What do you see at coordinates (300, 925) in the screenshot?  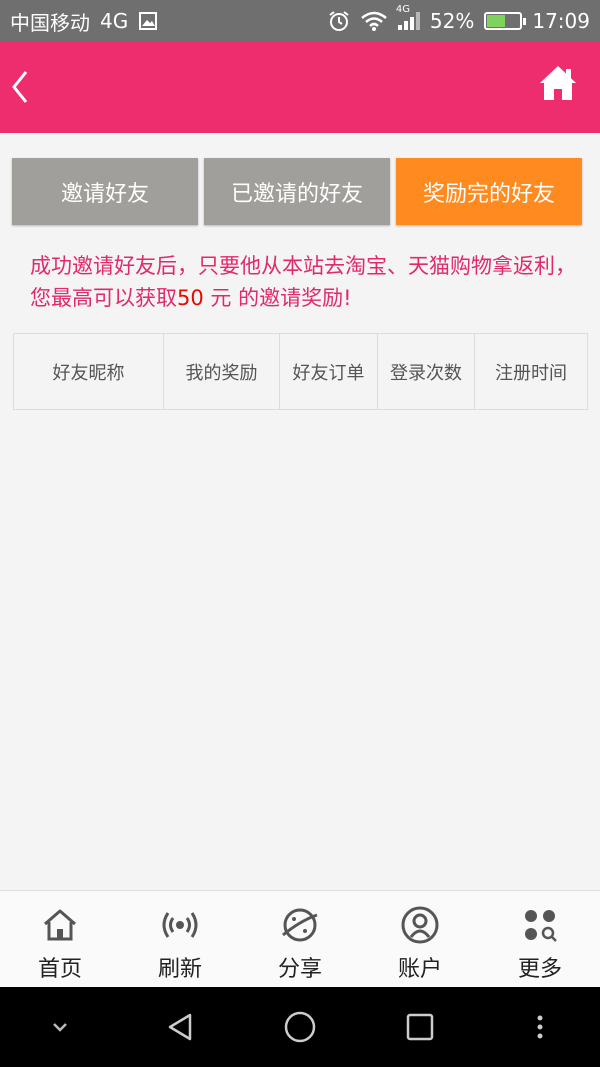 I see `planet-icon` at bounding box center [300, 925].